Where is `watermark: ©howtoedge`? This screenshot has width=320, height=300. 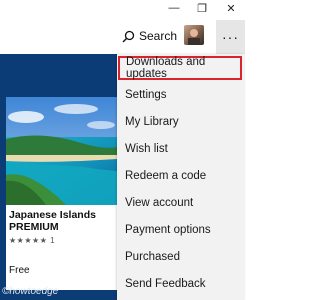 watermark: ©howtoedge is located at coordinates (30, 291).